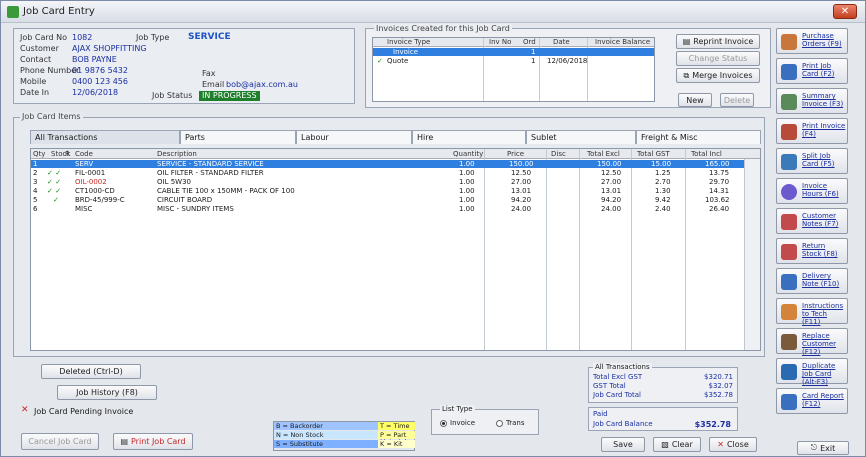  I want to click on customer-notes-button: Customer Notes (F7), so click(812, 221).